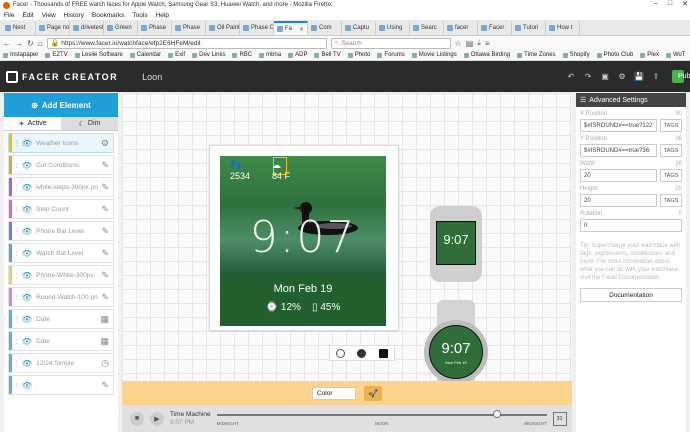  Describe the element at coordinates (393, 28) in the screenshot. I see `browser-tab: Using` at that location.